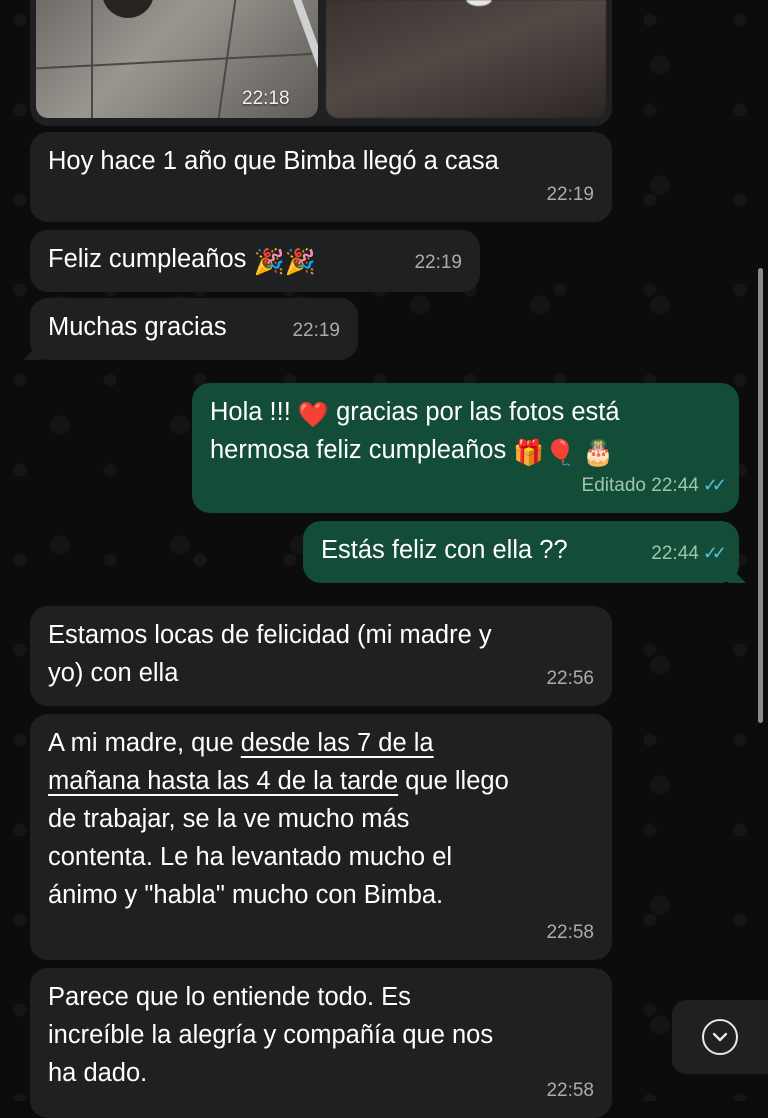 The width and height of the screenshot is (768, 1118). I want to click on incoming-message: Muchas gracias 22:19, so click(190, 329).